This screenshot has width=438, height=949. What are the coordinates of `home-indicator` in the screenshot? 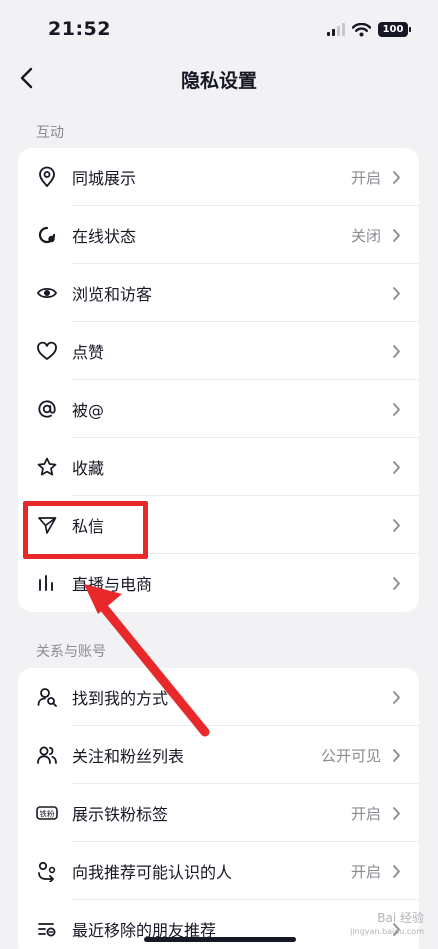 It's located at (220, 939).